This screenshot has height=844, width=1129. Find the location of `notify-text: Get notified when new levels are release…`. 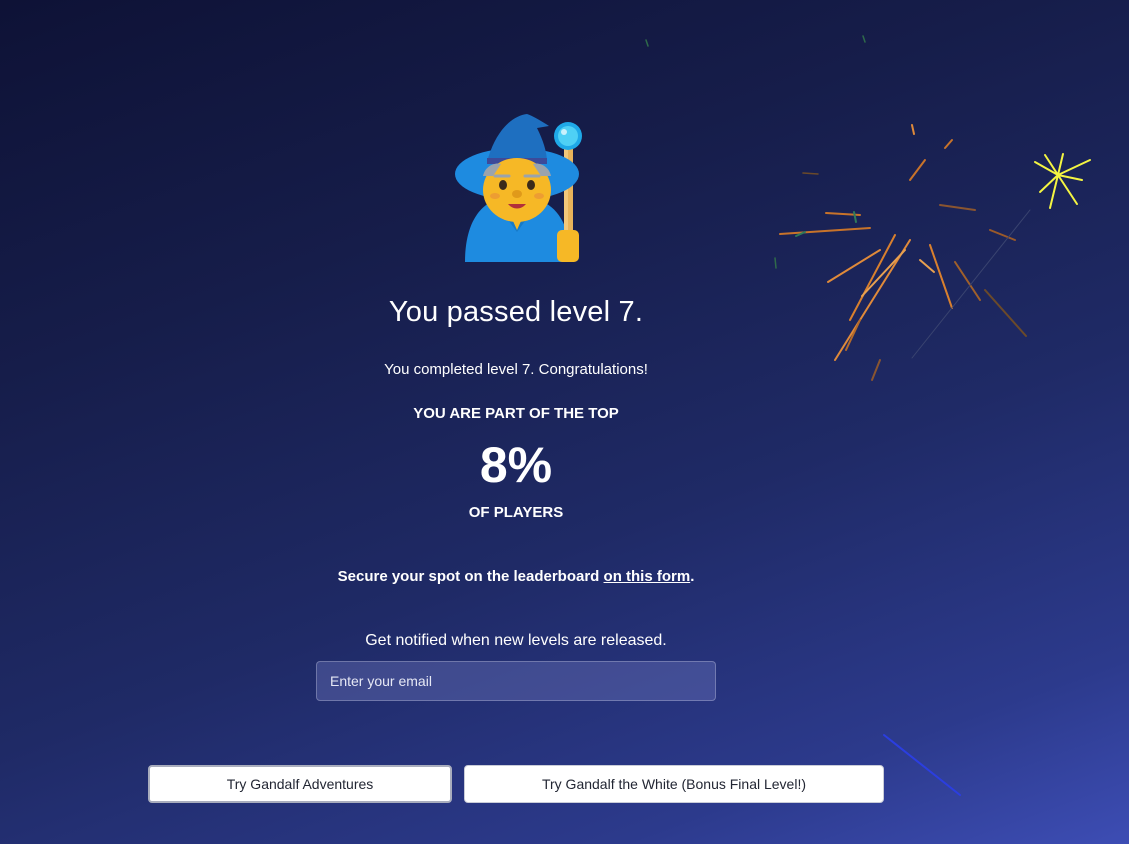

notify-text: Get notified when new levels are release… is located at coordinates (516, 640).